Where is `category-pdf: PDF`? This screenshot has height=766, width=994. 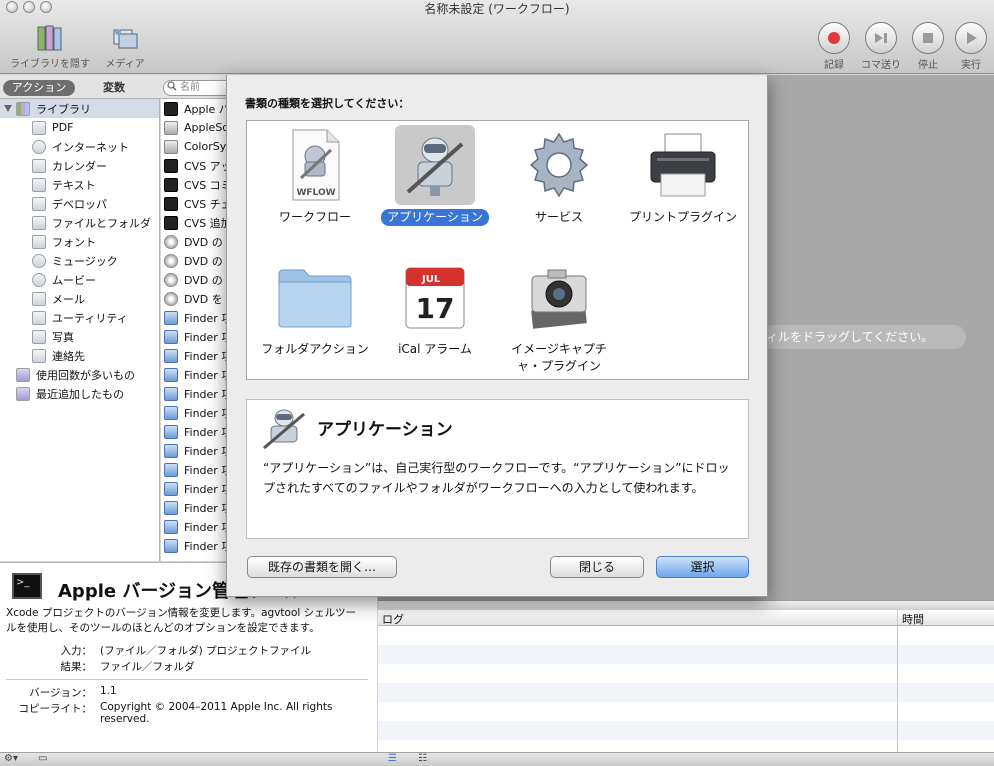
category-pdf: PDF is located at coordinates (79, 127).